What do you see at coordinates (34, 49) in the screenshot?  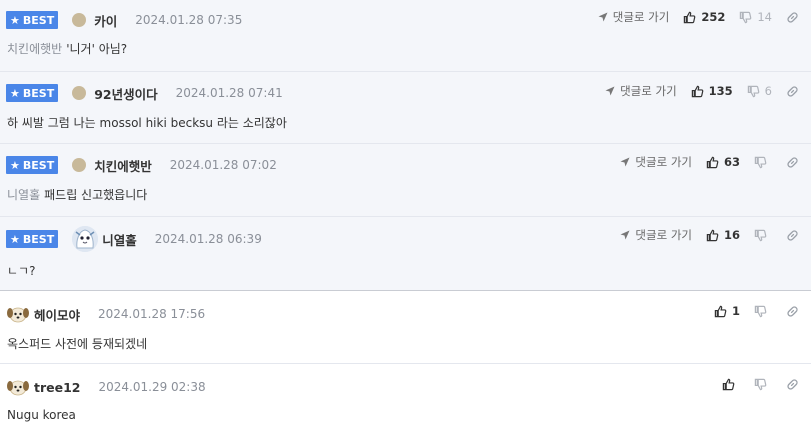 I see `comment-mention: 치킨에햇반` at bounding box center [34, 49].